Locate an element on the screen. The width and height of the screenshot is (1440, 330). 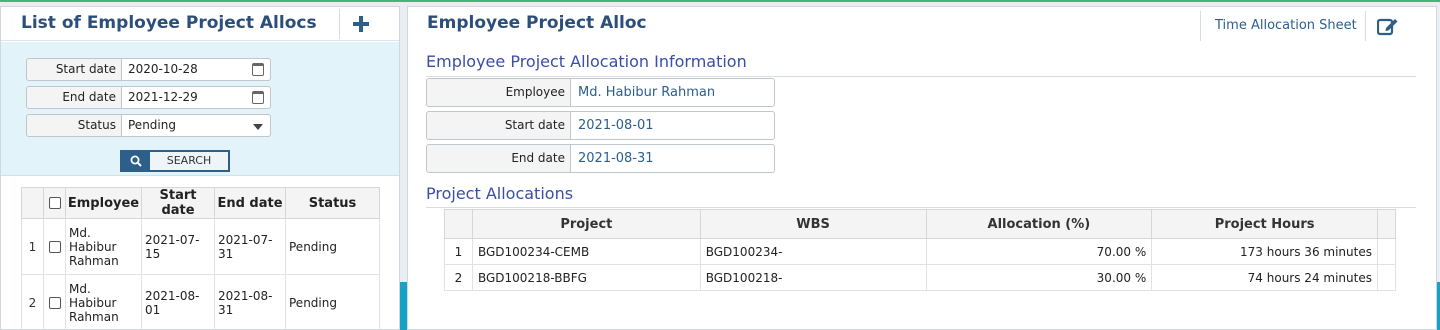
start-date-cell: 2021-08-01 is located at coordinates (178, 302).